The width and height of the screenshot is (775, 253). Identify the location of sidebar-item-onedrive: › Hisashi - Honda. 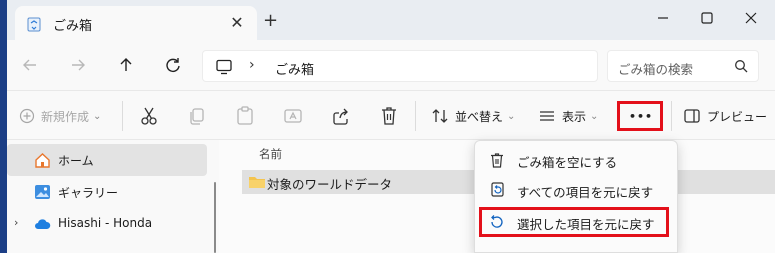
(107, 224).